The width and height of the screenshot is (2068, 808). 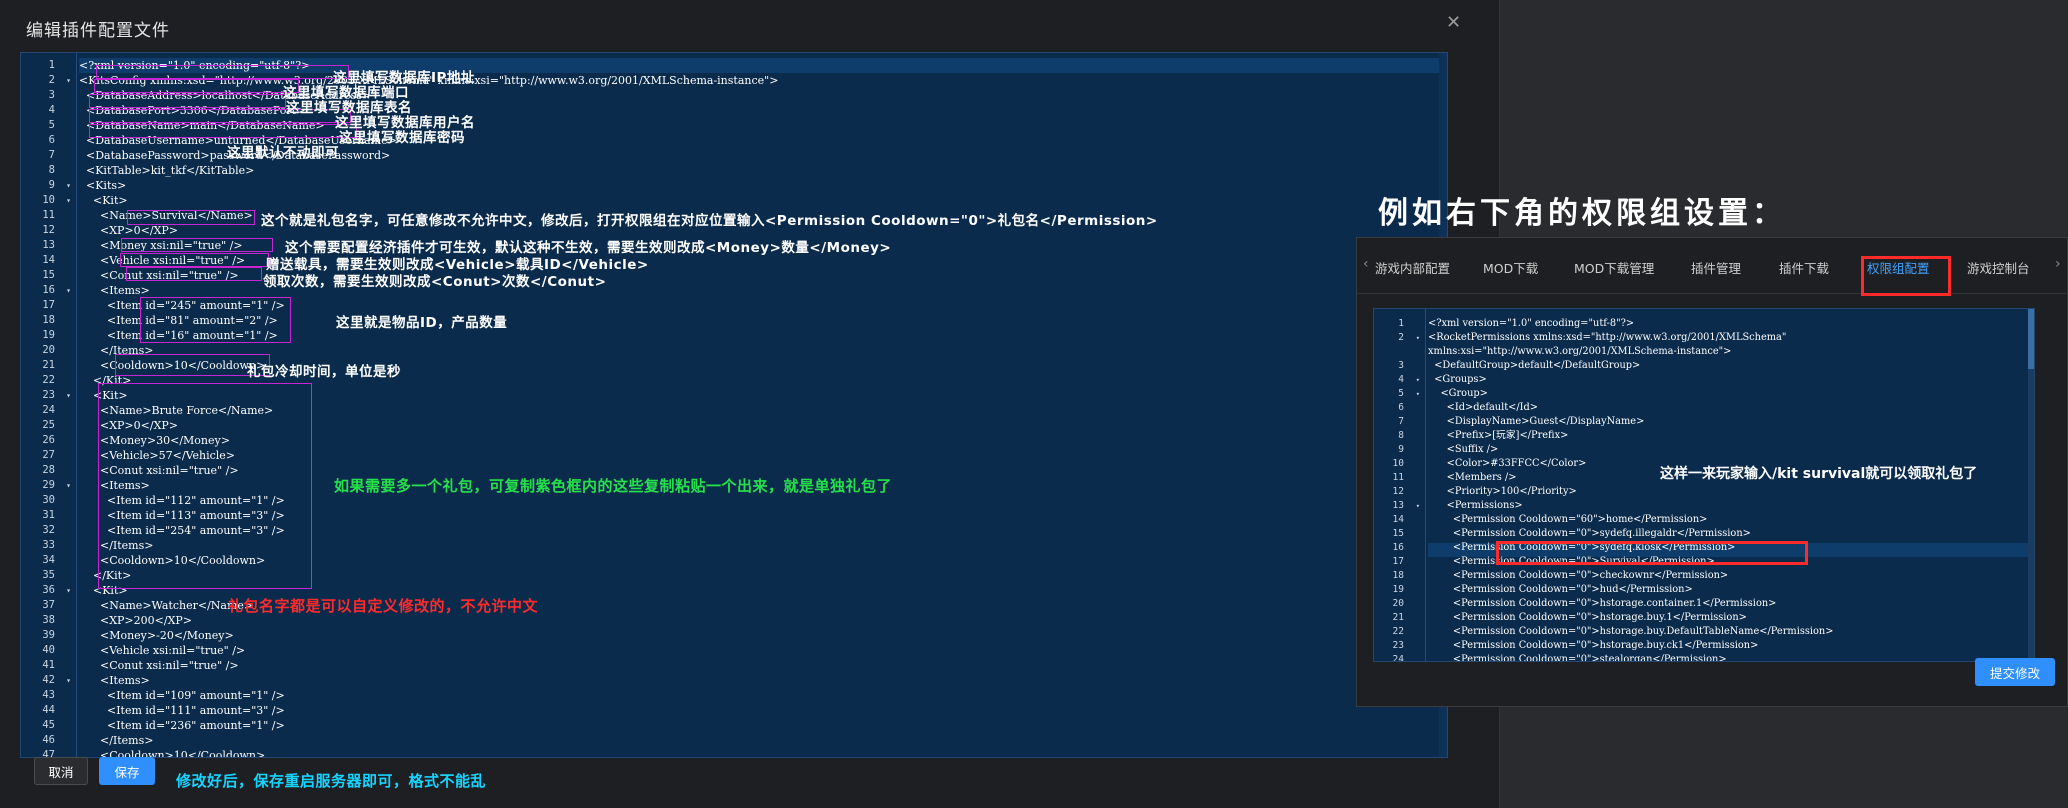 I want to click on line-number-text: 21, so click(x=48, y=365).